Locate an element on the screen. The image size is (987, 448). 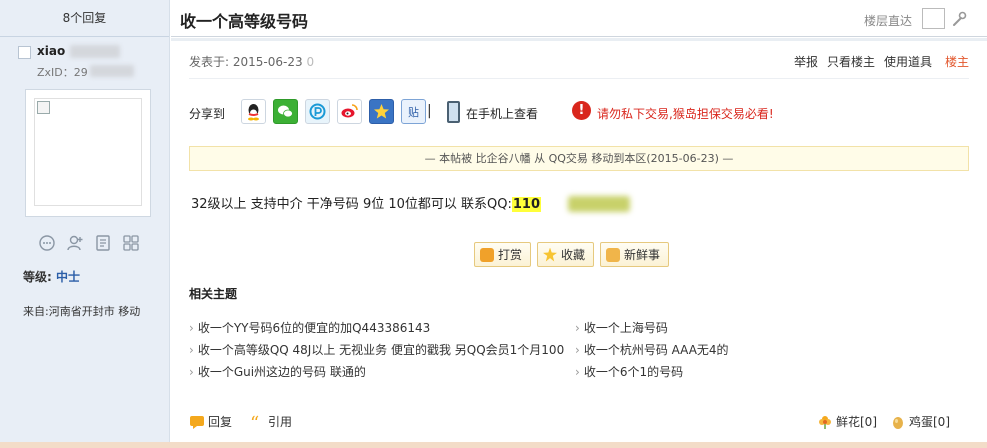
redacted-qq is located at coordinates (599, 204).